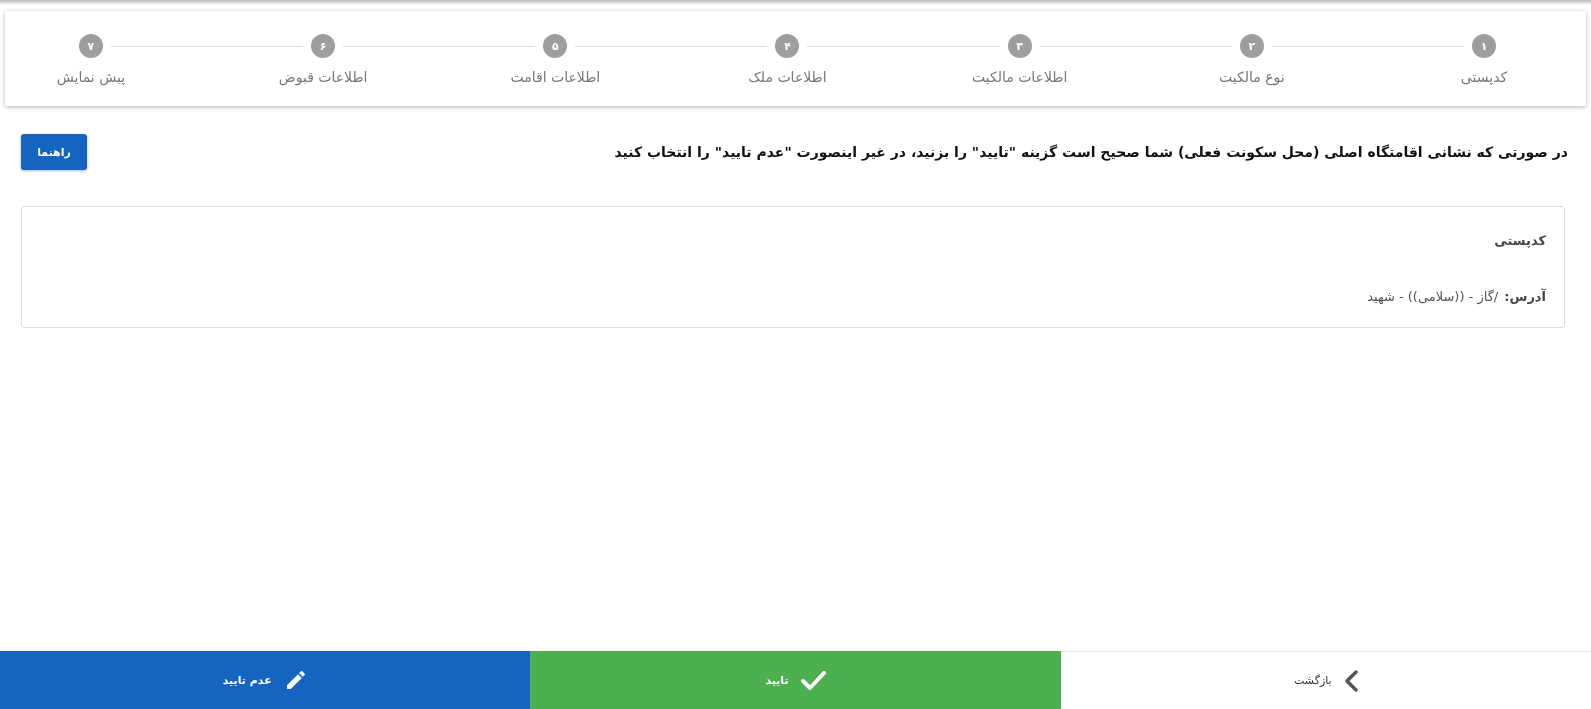 The width and height of the screenshot is (1591, 709). I want to click on step-number: ۱, so click(1484, 46).